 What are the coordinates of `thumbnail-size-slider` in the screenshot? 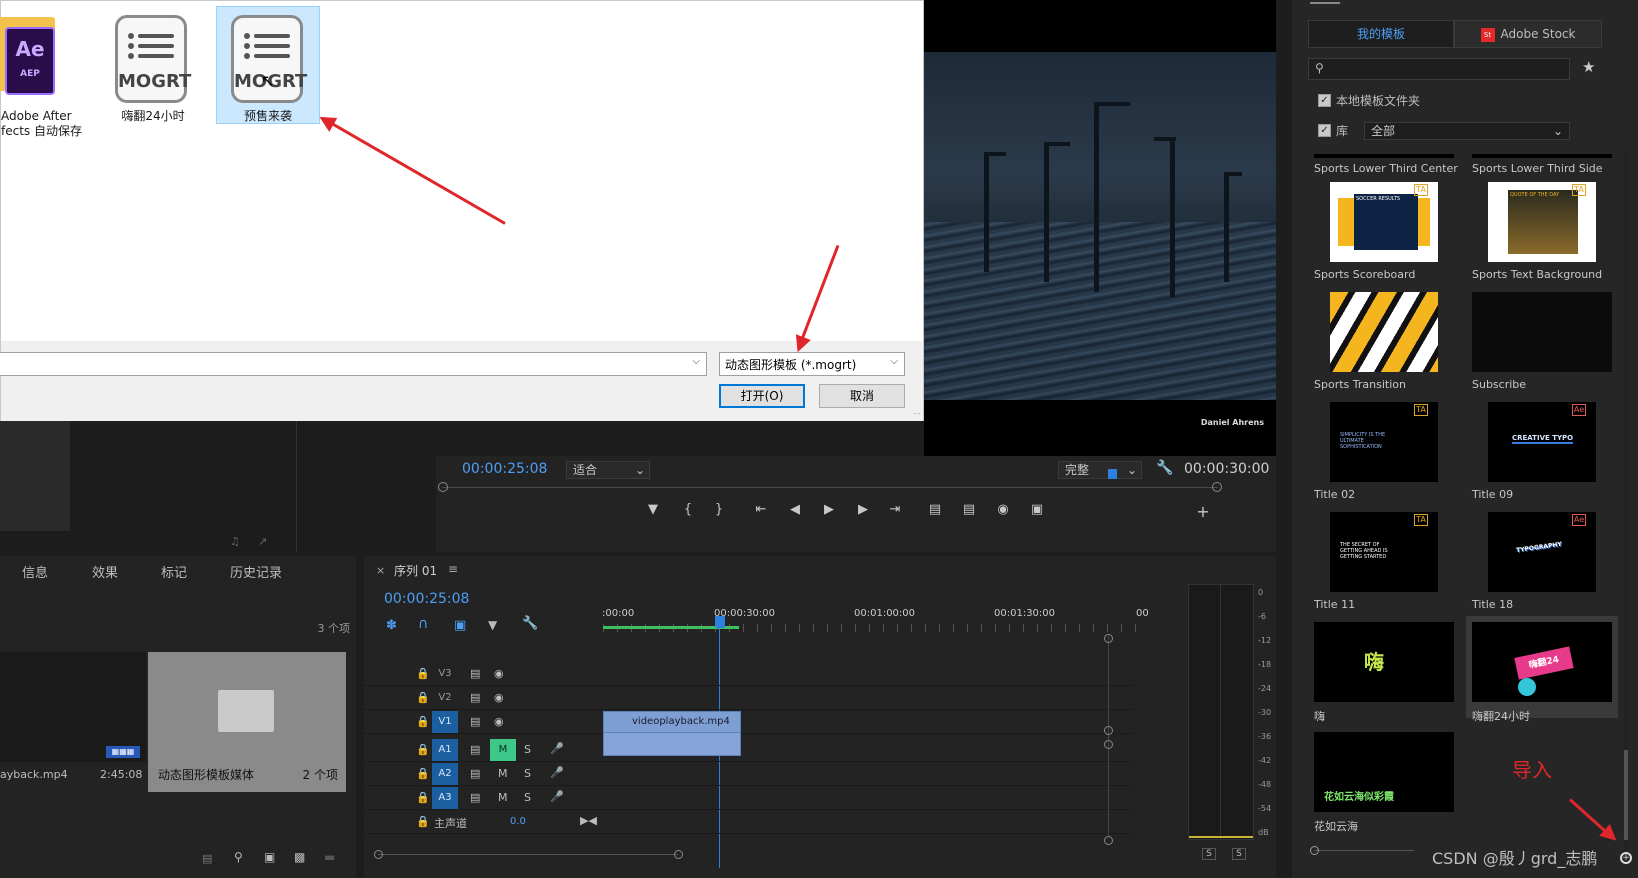 It's located at (1364, 850).